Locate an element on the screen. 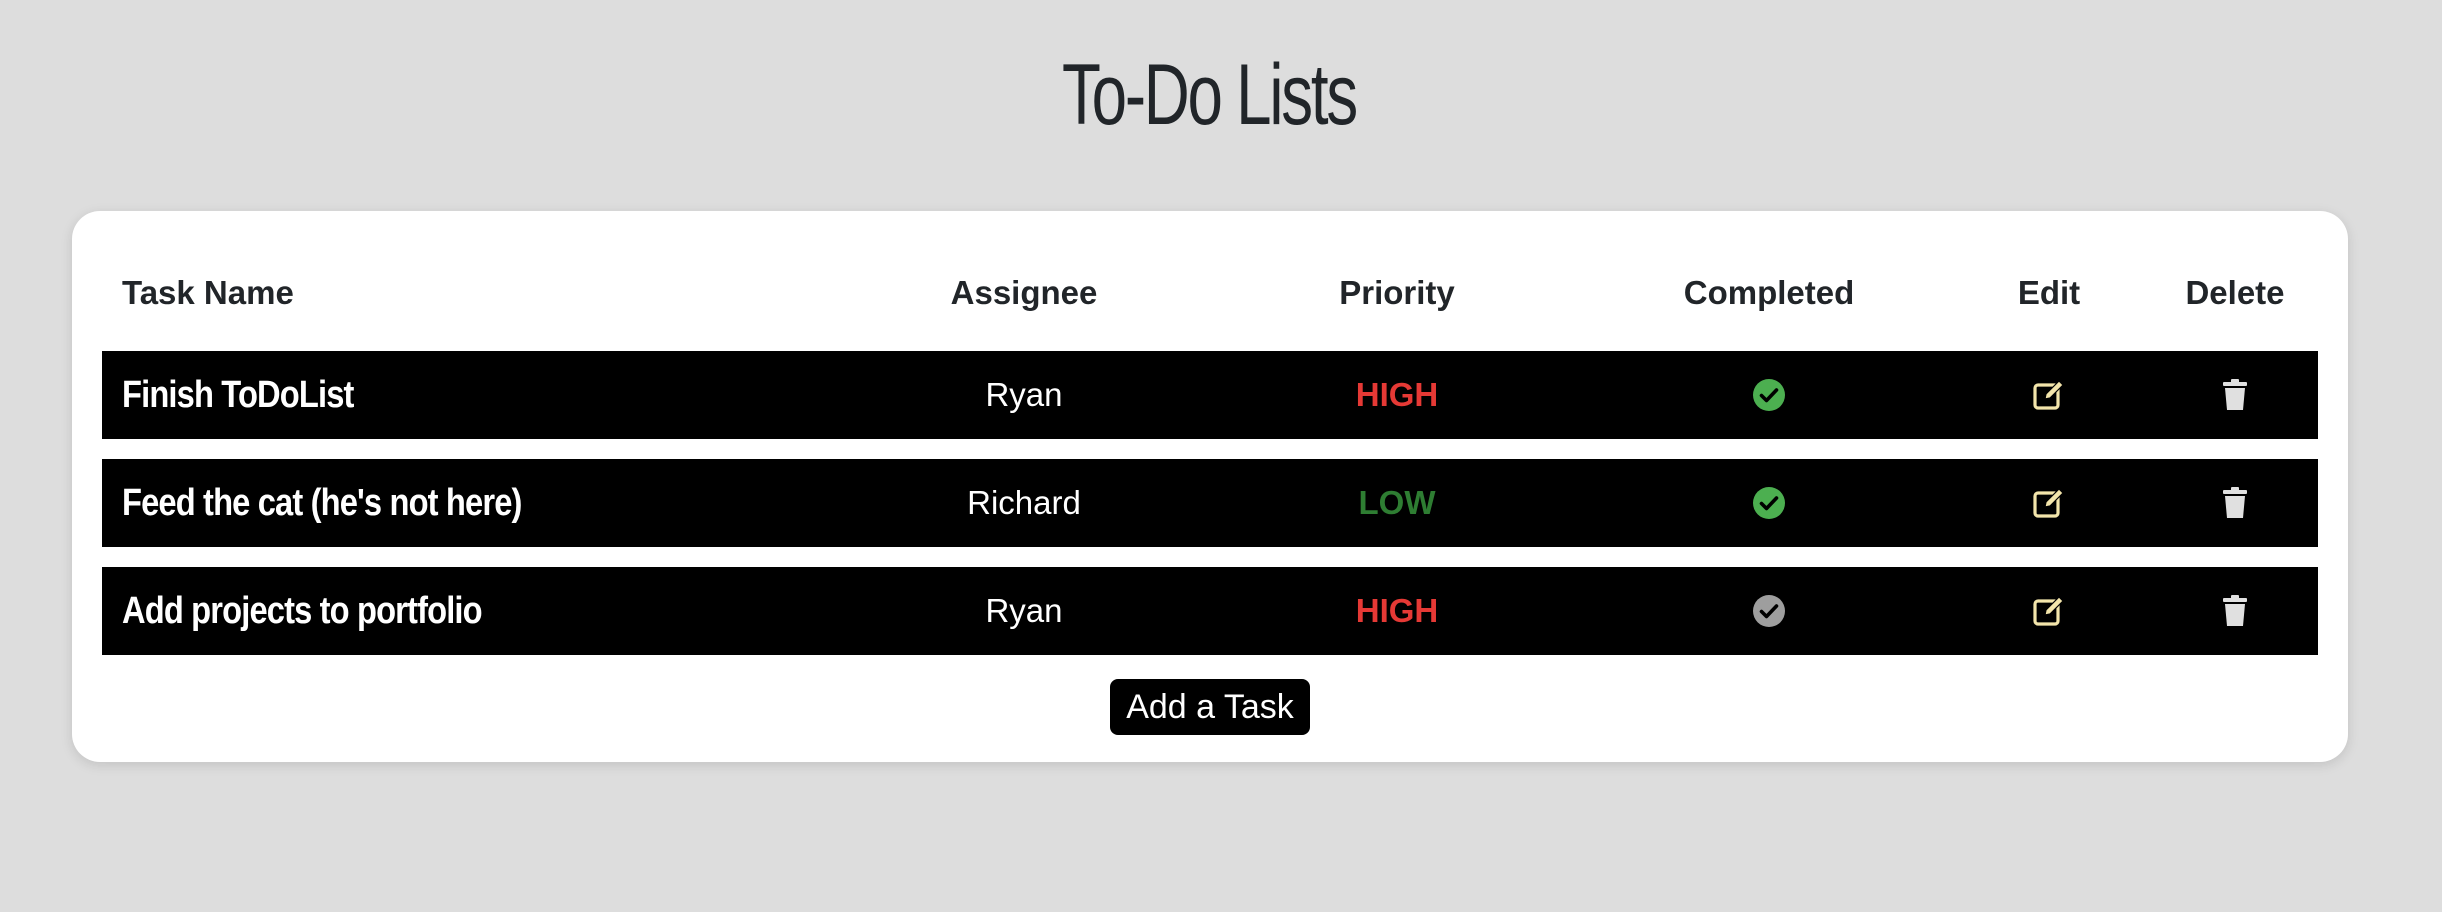  header-edit: Edit is located at coordinates (2049, 292).